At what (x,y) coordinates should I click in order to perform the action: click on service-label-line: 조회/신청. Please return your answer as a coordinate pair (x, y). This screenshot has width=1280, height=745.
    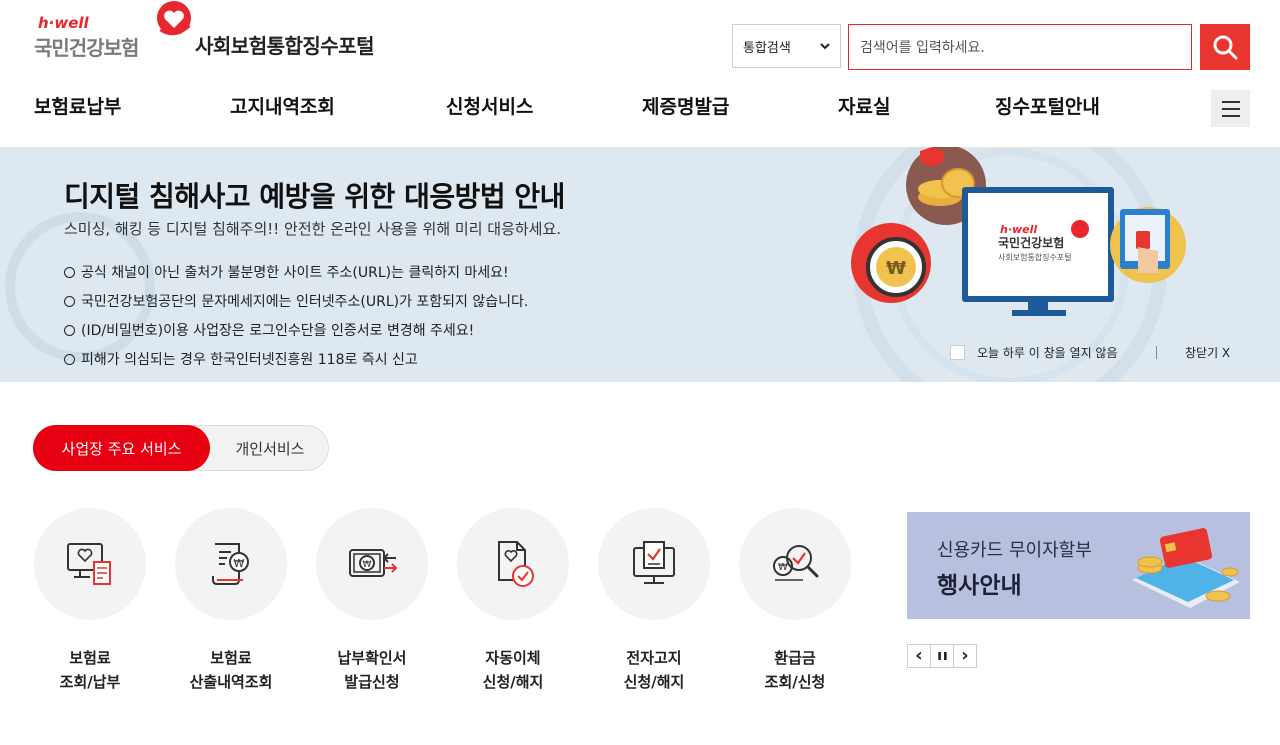
    Looking at the image, I should click on (795, 682).